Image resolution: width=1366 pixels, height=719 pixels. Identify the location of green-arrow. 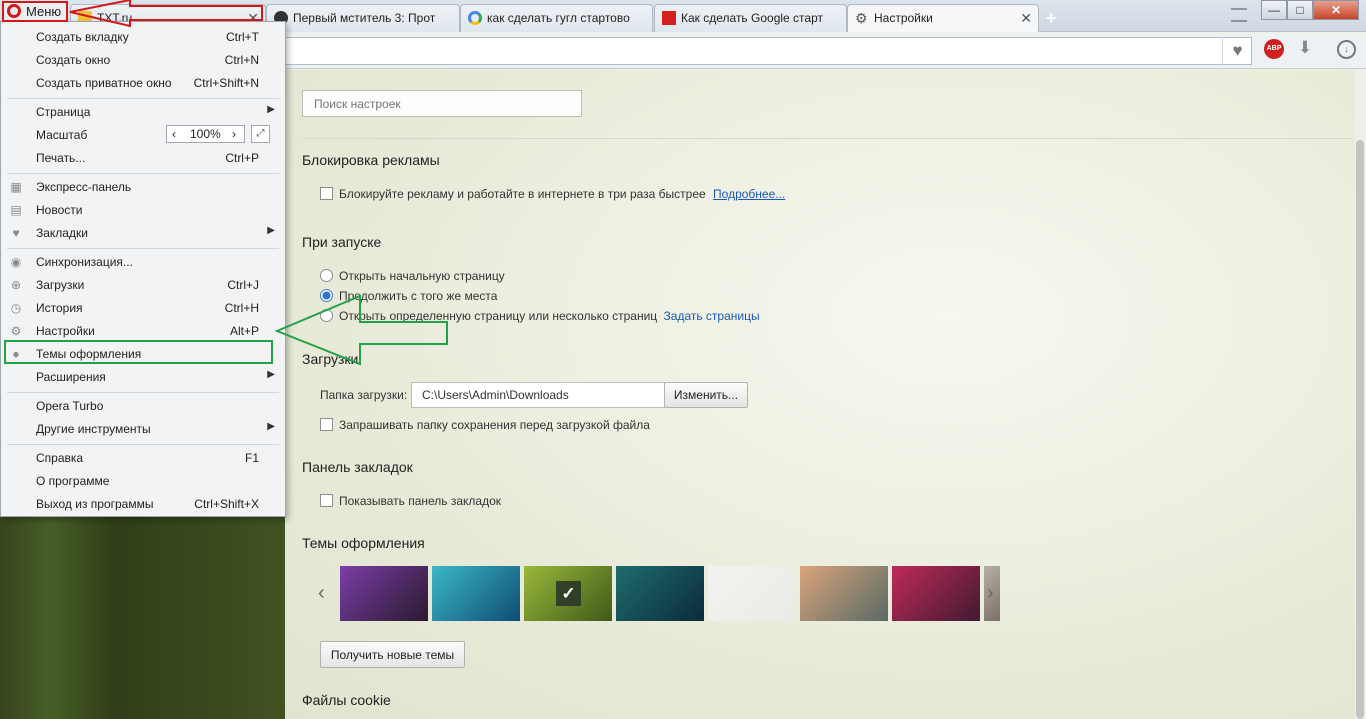
(361, 330).